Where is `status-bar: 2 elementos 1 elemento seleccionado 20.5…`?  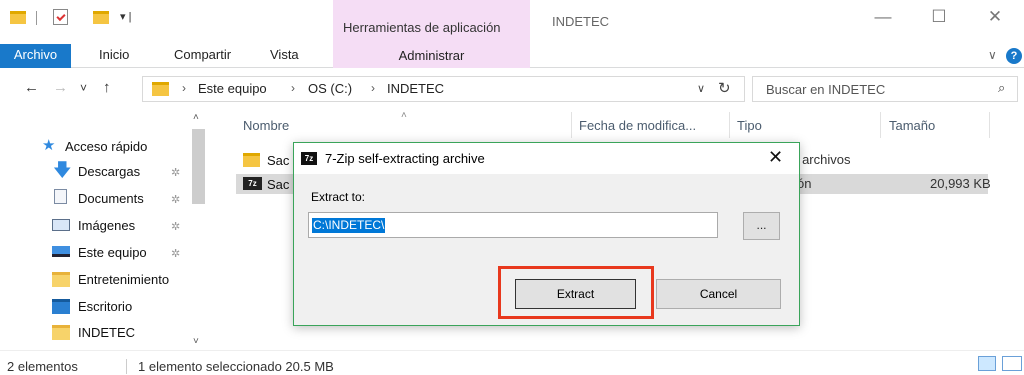
status-bar: 2 elementos 1 elemento seleccionado 20.5… is located at coordinates (512, 362).